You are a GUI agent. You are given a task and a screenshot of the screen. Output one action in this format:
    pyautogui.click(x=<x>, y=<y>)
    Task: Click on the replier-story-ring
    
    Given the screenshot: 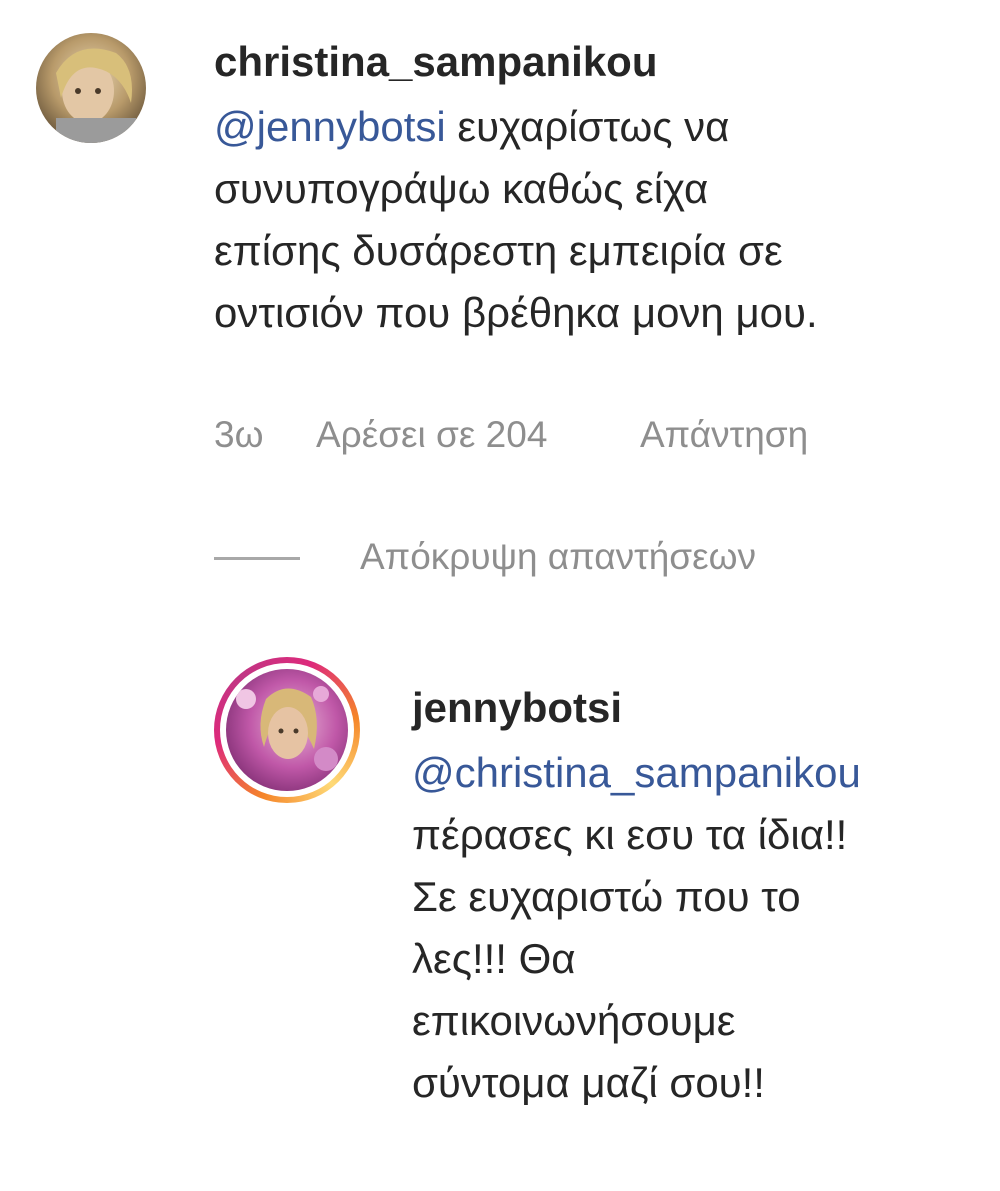 What is the action you would take?
    pyautogui.click(x=287, y=730)
    